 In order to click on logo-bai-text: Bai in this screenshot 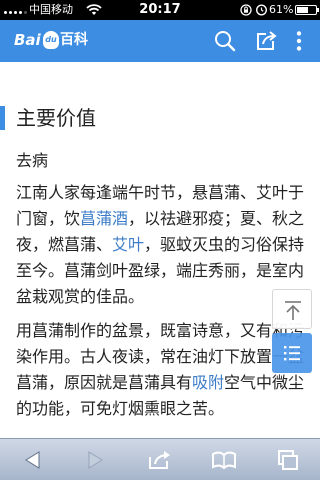, I will do `click(27, 40)`.